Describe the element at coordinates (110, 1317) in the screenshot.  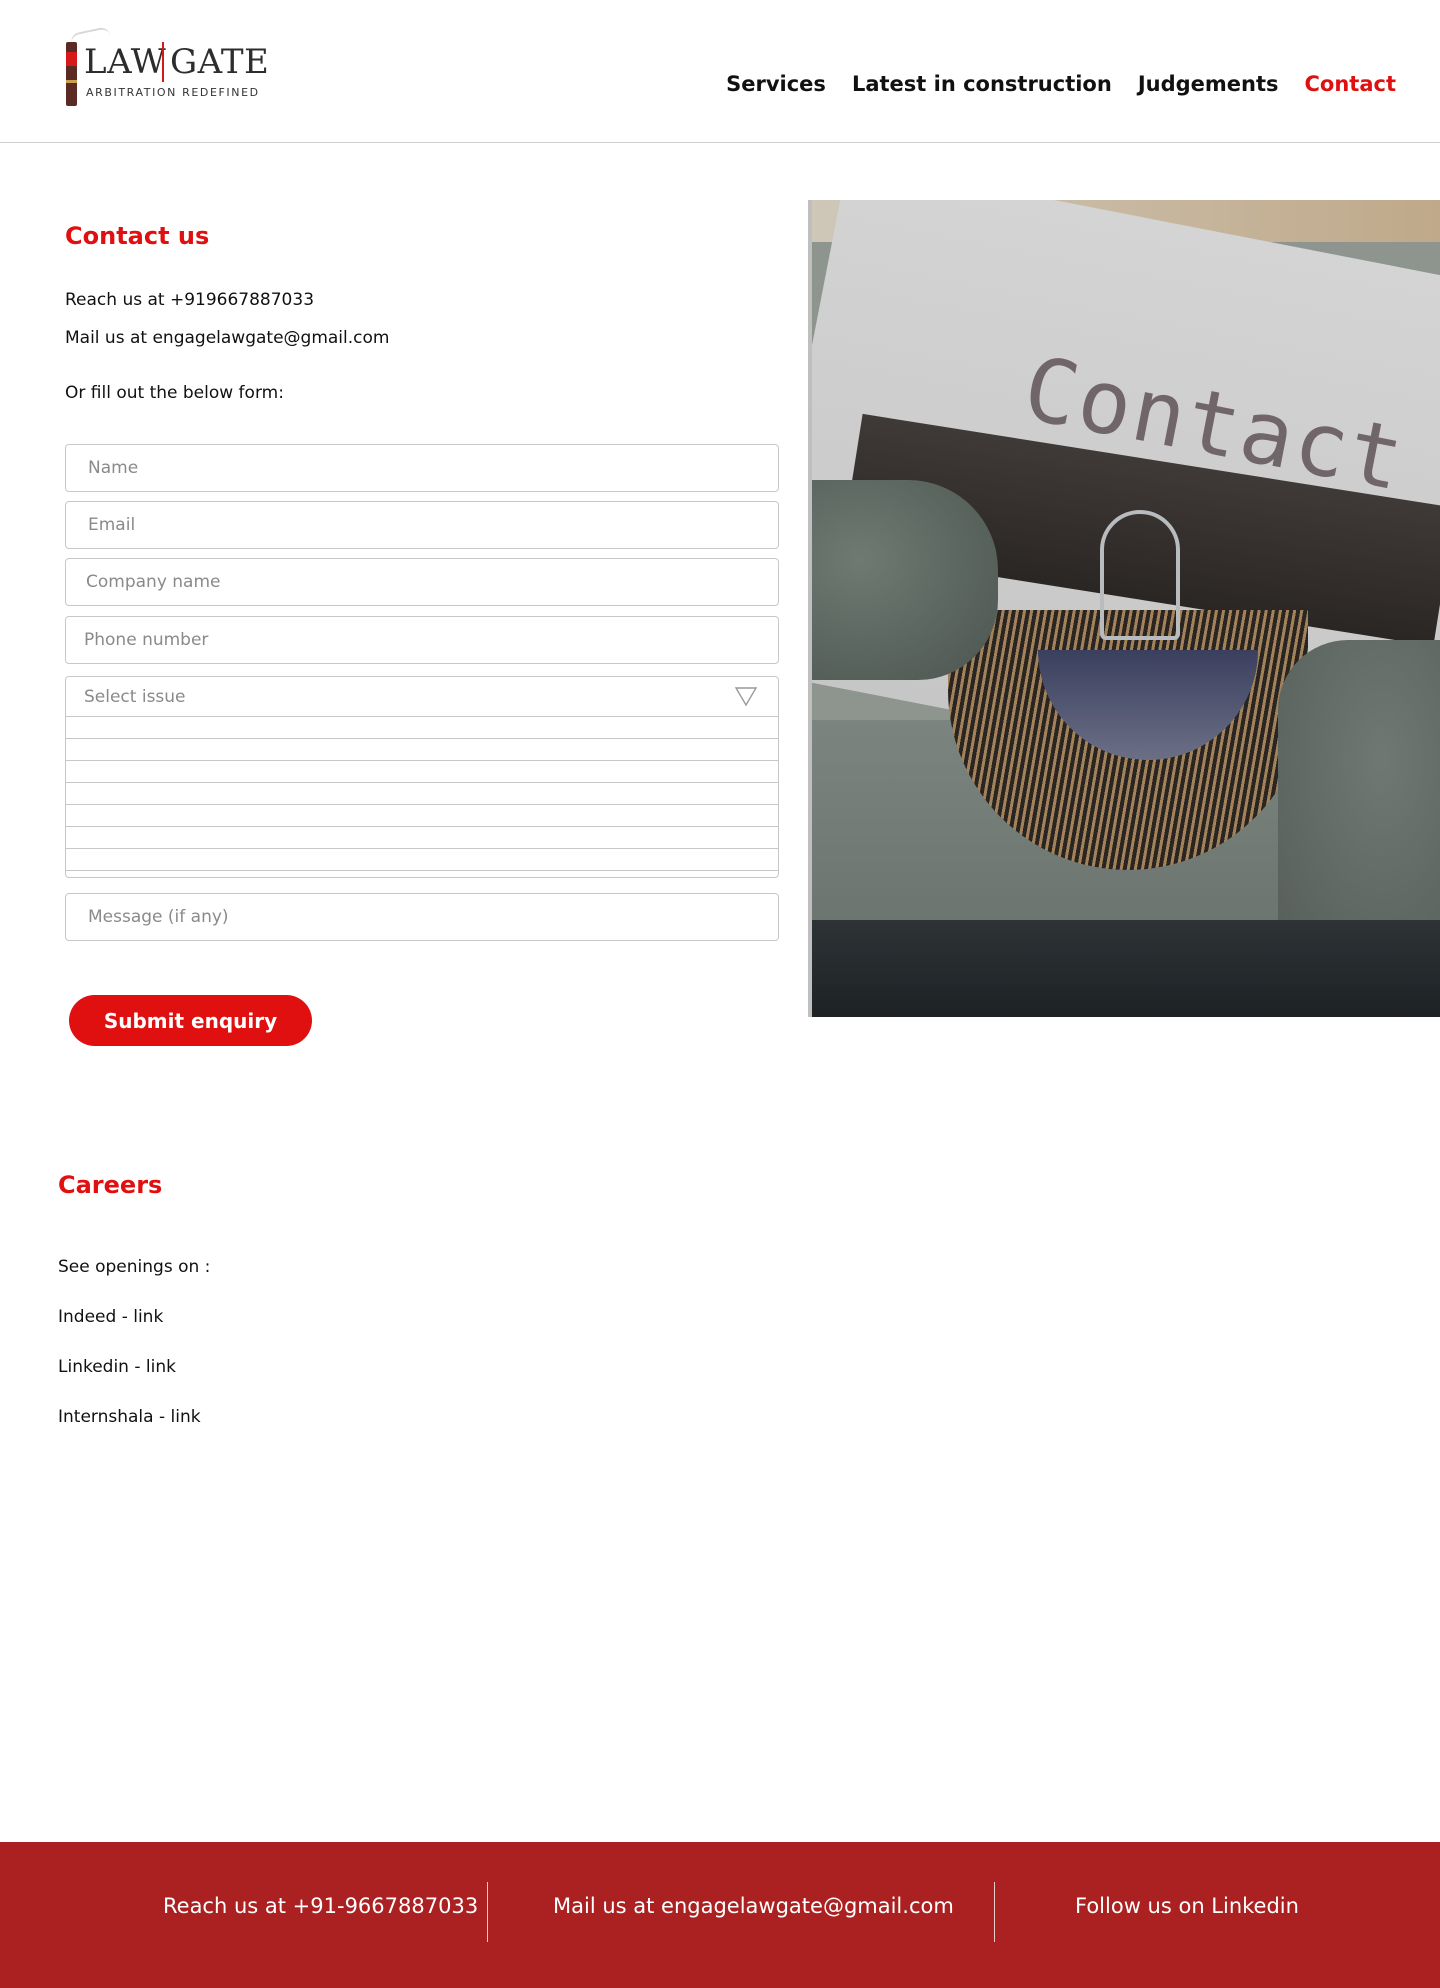
I see `indeed-link: Indeed - link` at that location.